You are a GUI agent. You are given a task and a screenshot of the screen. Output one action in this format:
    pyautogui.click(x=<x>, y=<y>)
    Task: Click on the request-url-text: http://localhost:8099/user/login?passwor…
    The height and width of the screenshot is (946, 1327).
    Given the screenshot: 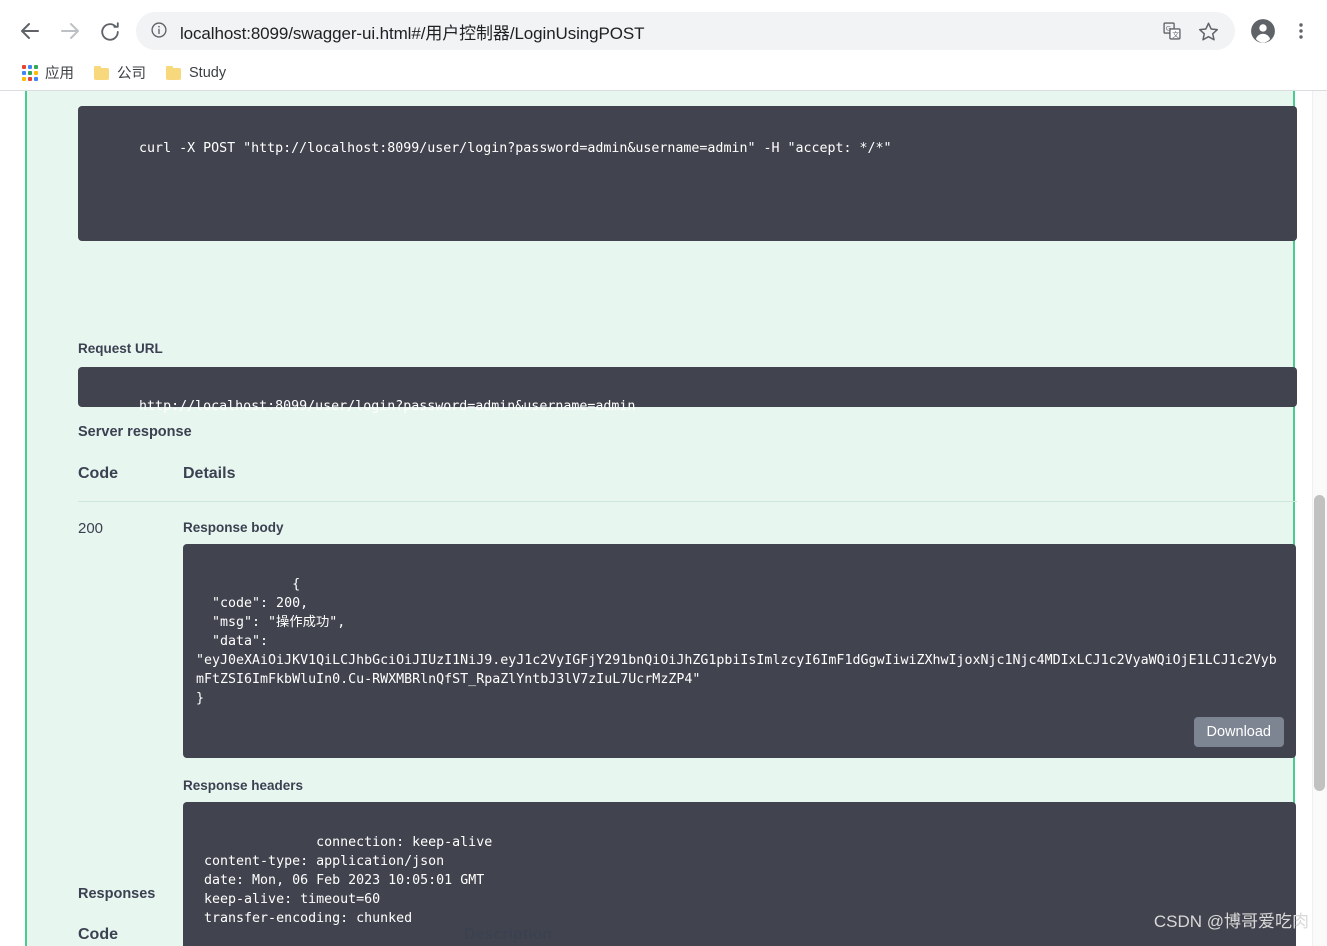 What is the action you would take?
    pyautogui.click(x=387, y=406)
    